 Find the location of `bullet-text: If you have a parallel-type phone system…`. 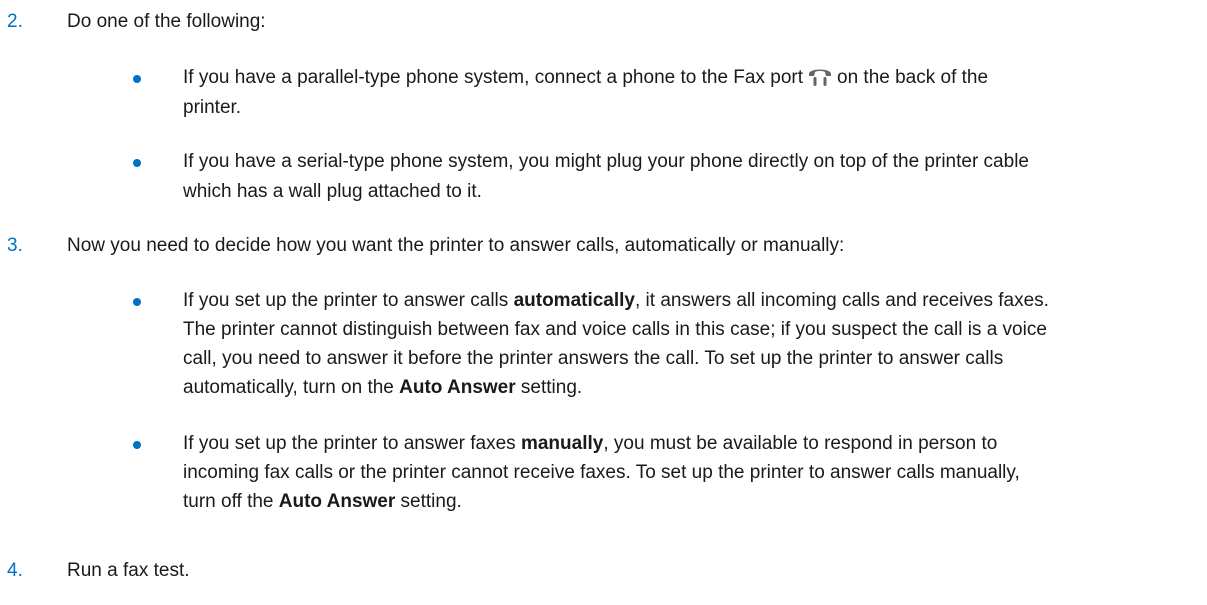

bullet-text: If you have a parallel-type phone system… is located at coordinates (684, 93).